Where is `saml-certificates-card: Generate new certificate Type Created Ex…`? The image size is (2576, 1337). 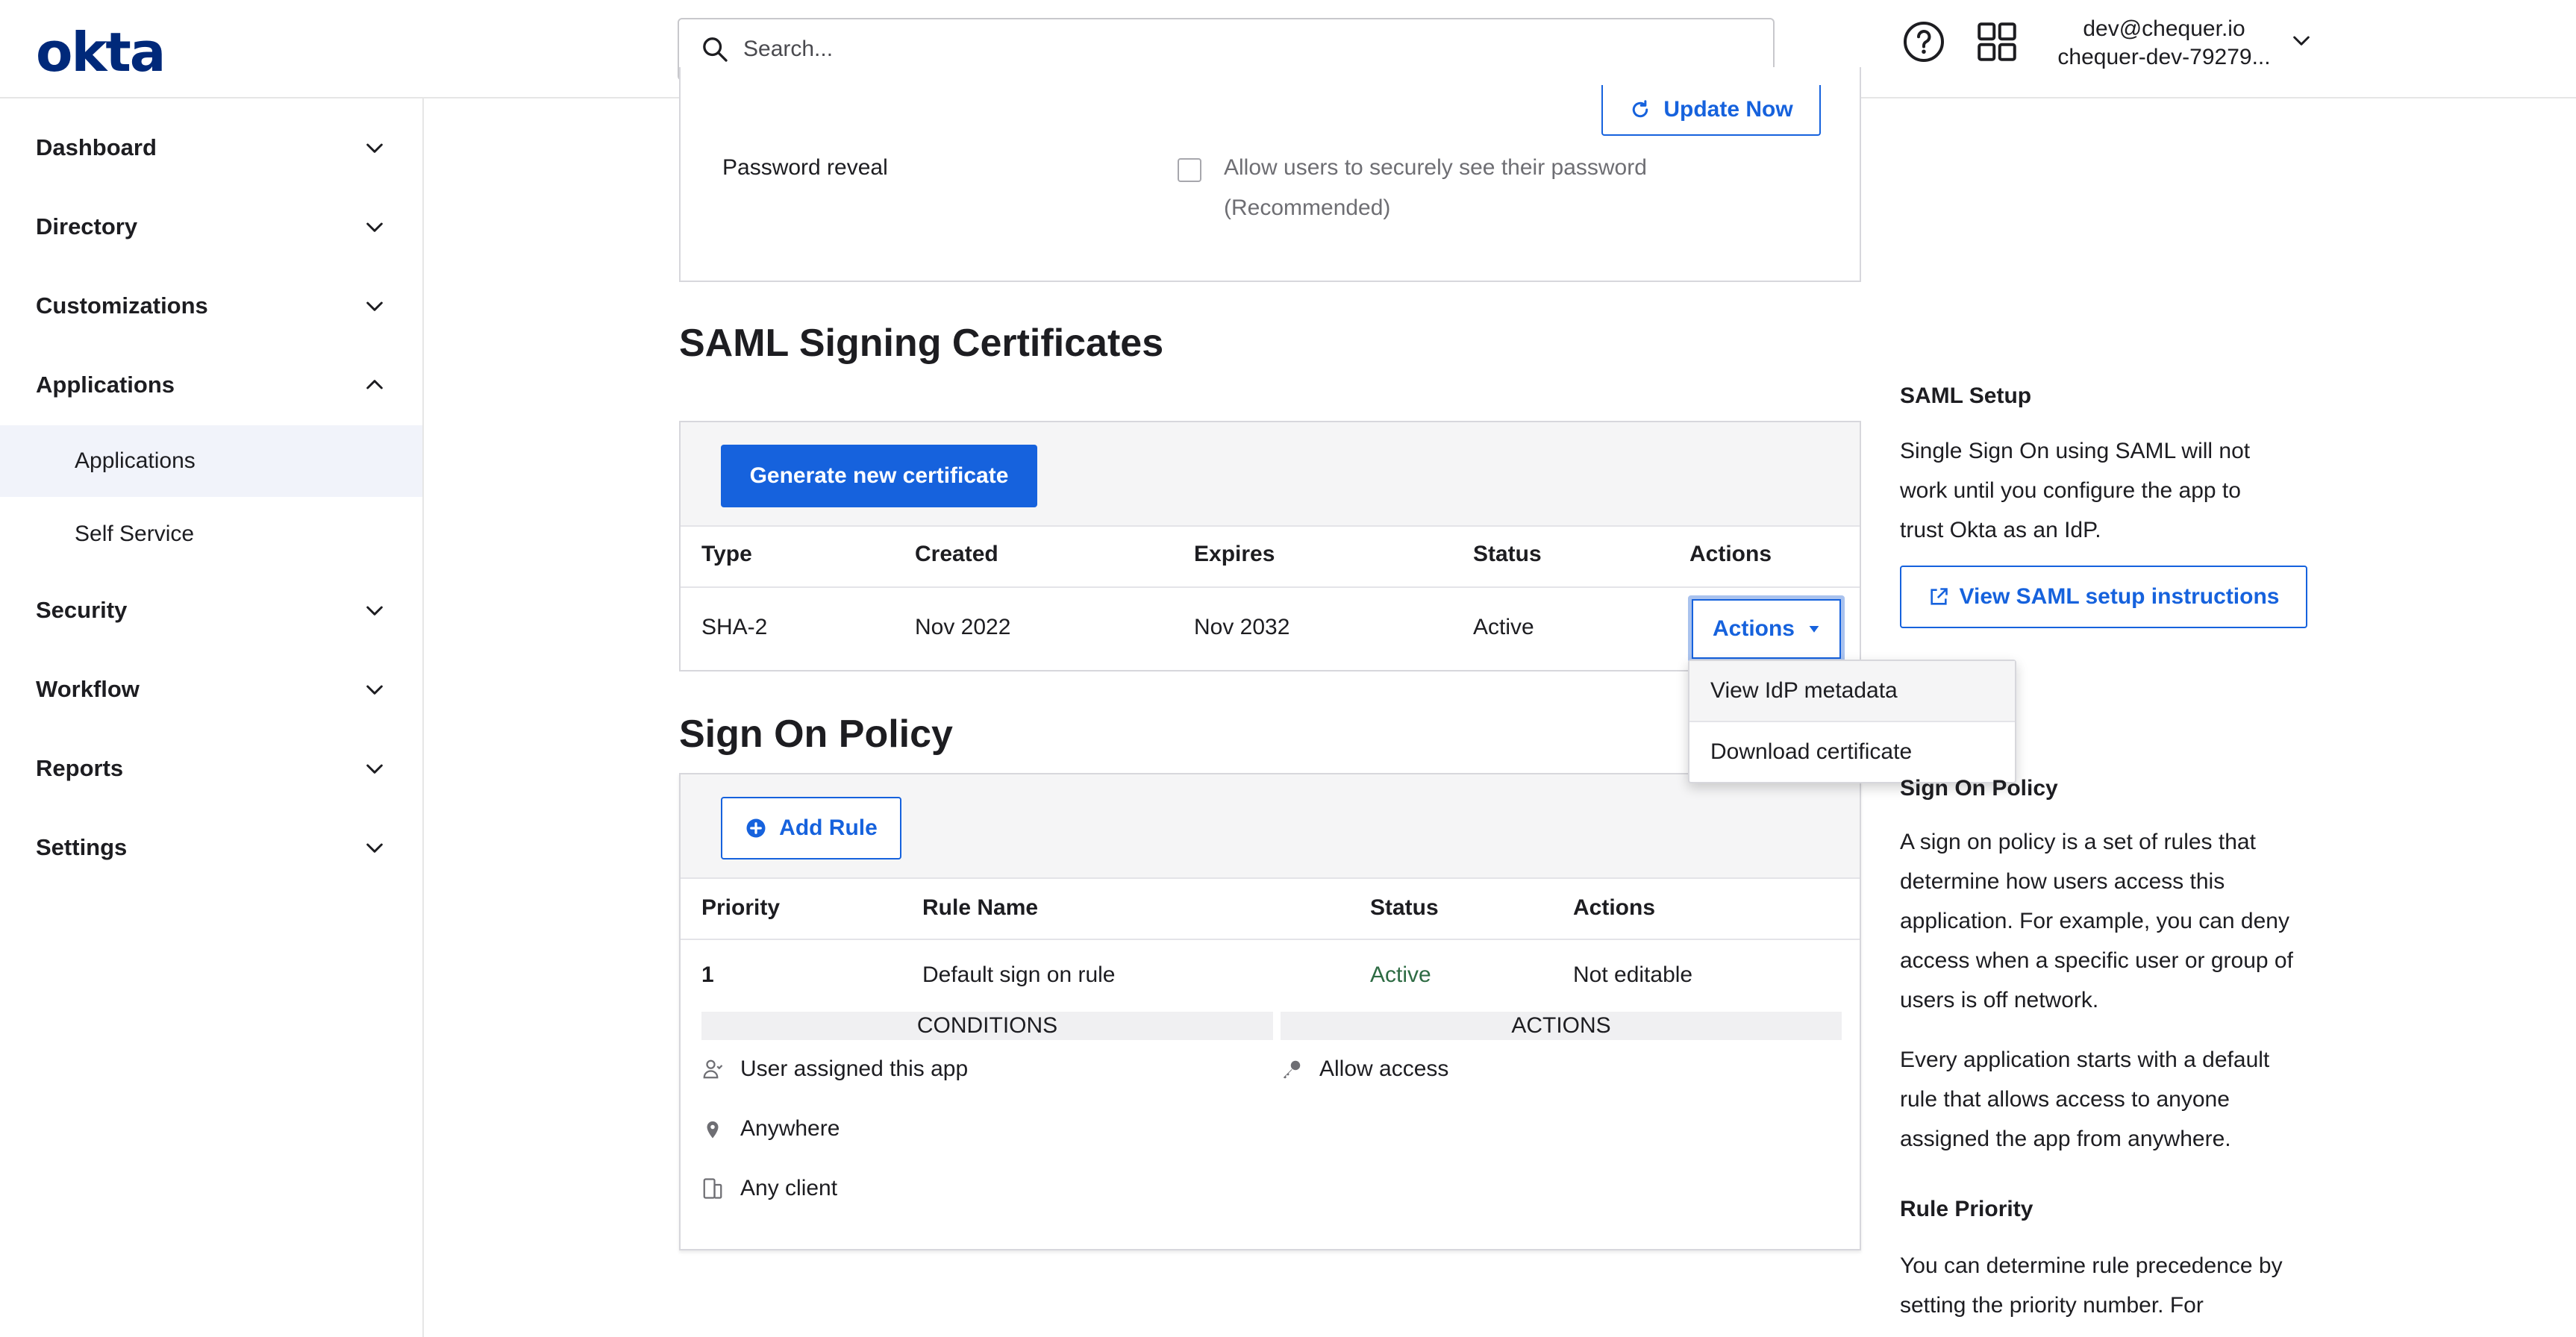 saml-certificates-card: Generate new certificate Type Created Ex… is located at coordinates (1270, 546).